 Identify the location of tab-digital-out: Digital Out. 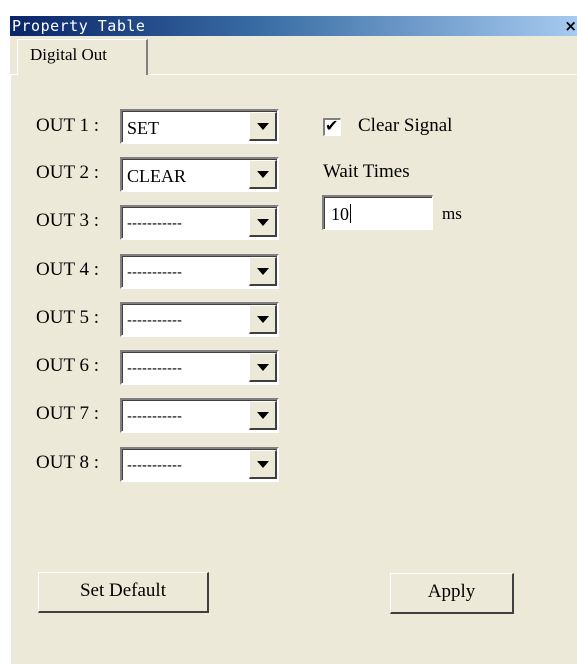
(82, 57).